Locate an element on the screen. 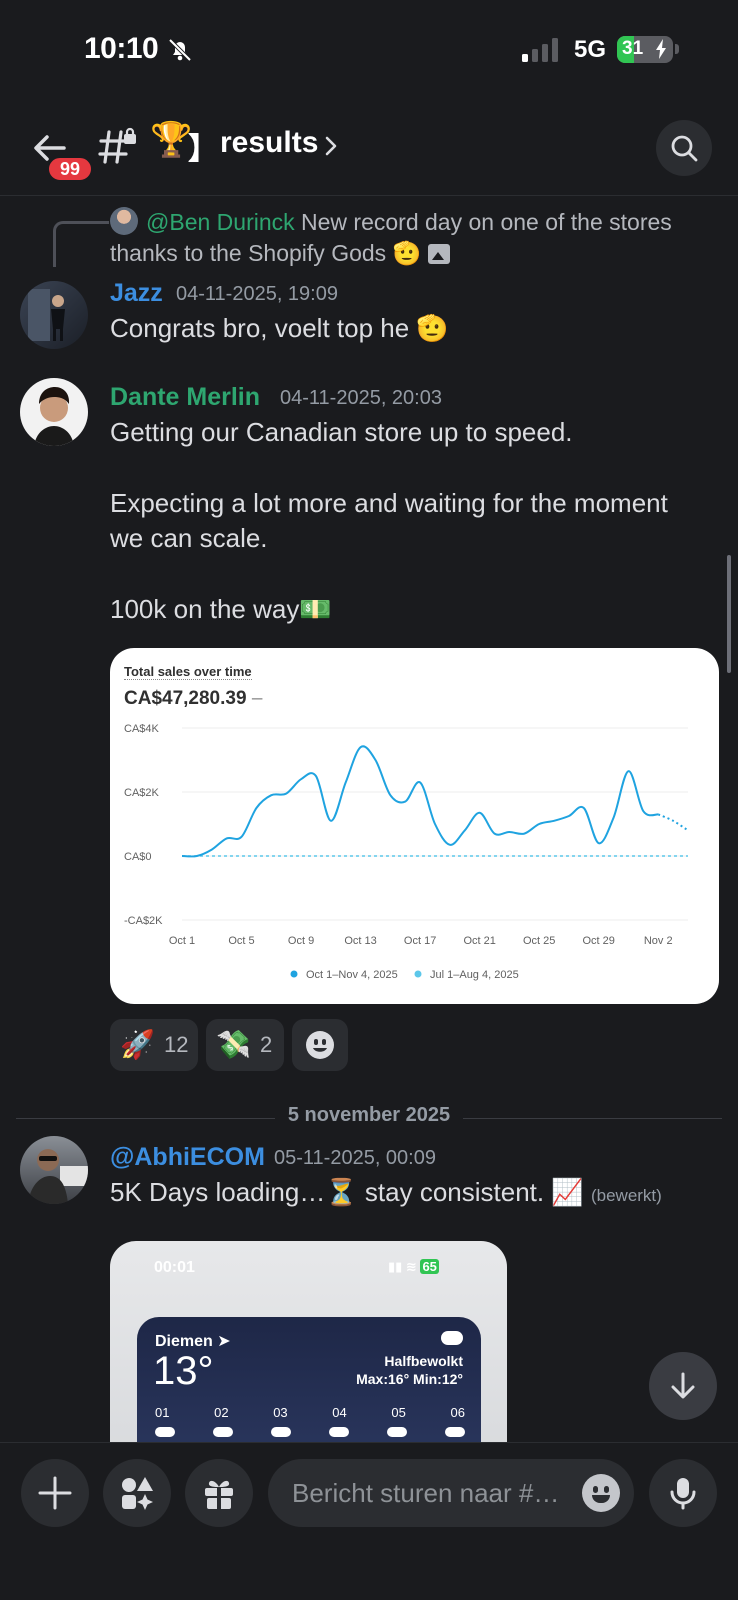  message-text-line: we can scale. is located at coordinates (189, 538).